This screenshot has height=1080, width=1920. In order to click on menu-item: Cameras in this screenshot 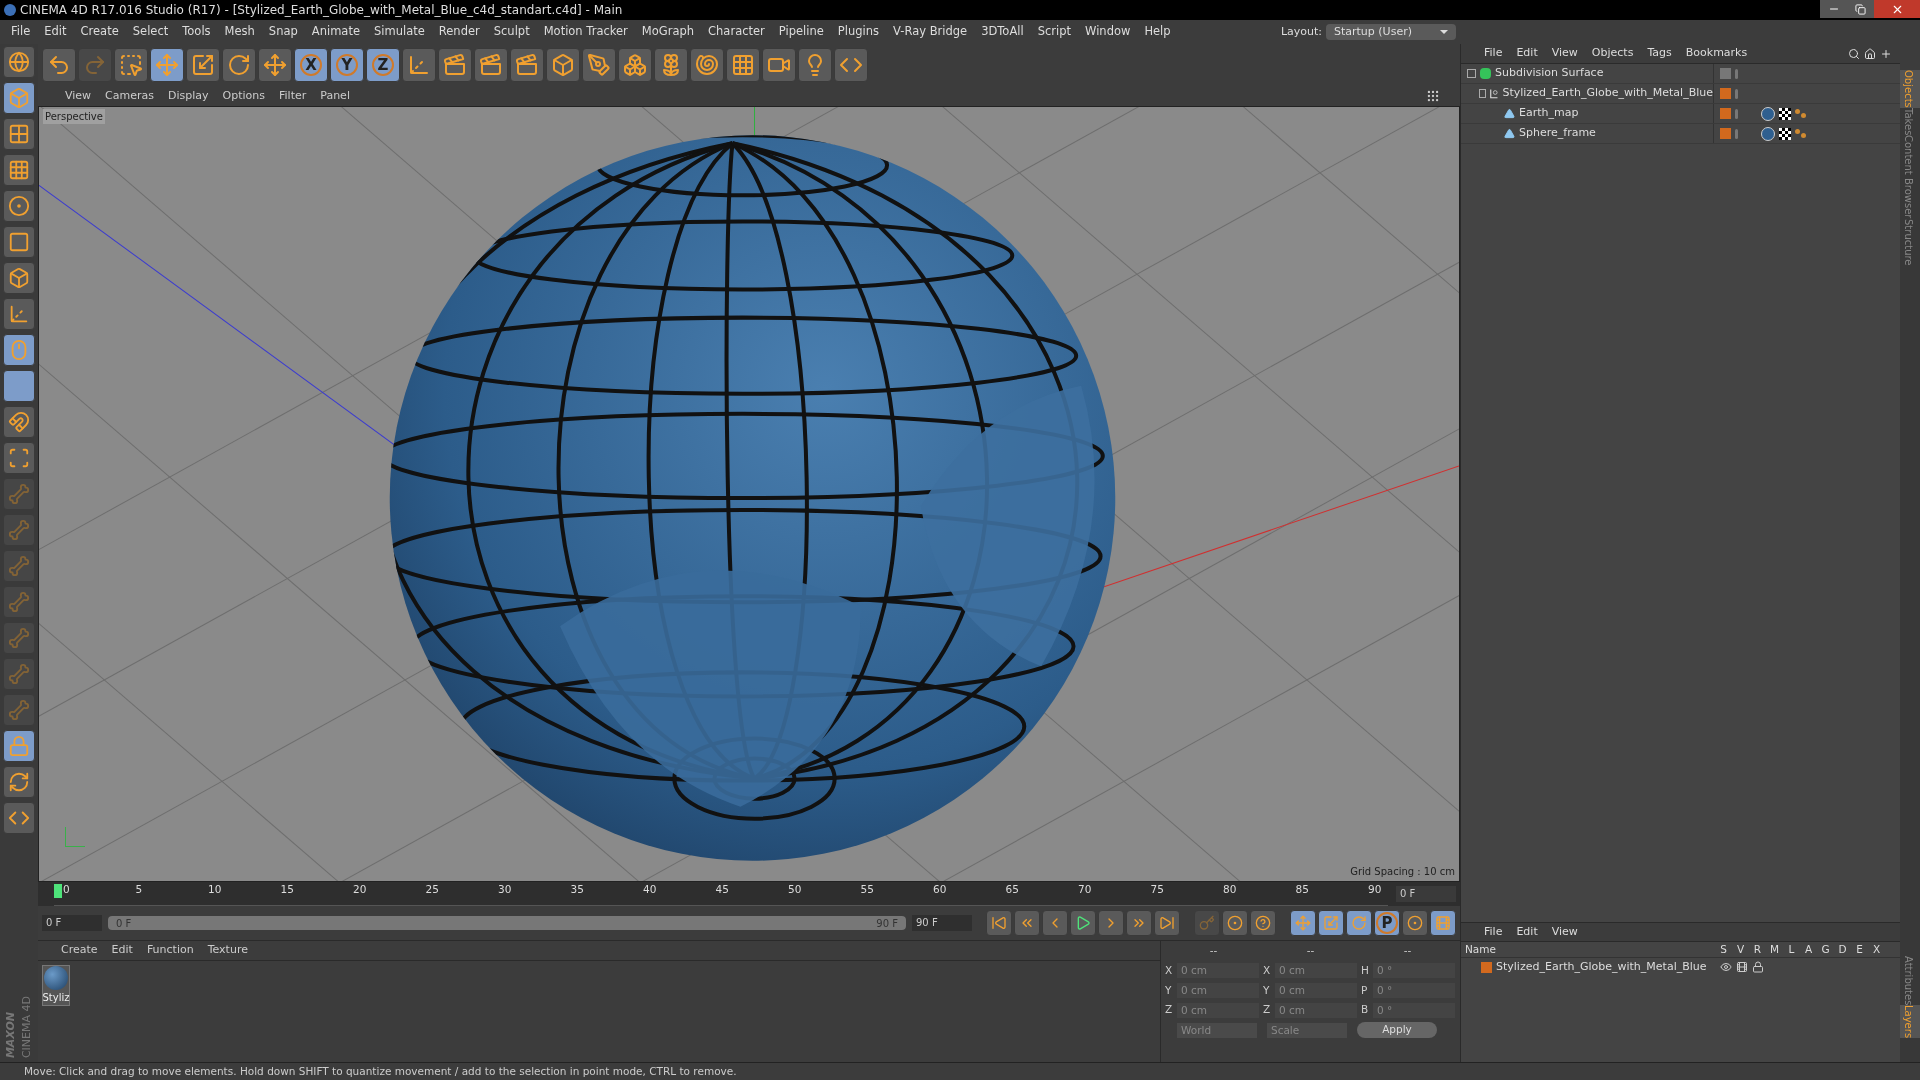, I will do `click(129, 96)`.